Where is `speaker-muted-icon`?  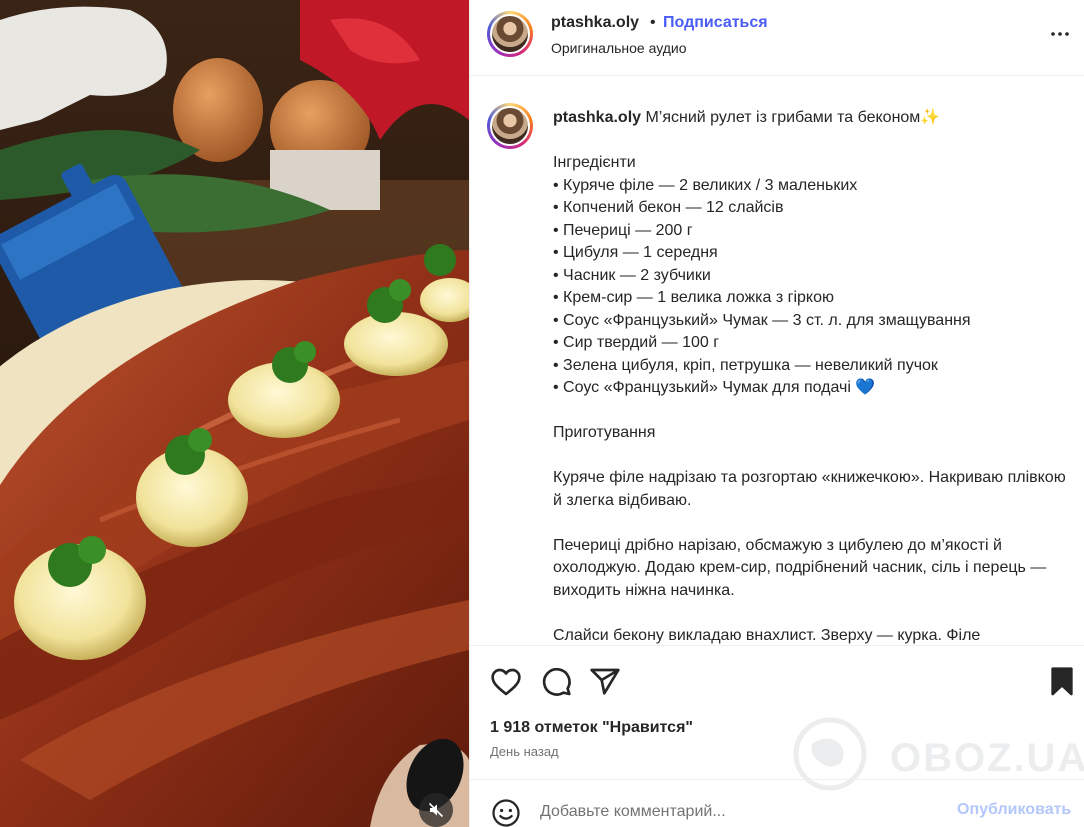
speaker-muted-icon is located at coordinates (436, 810).